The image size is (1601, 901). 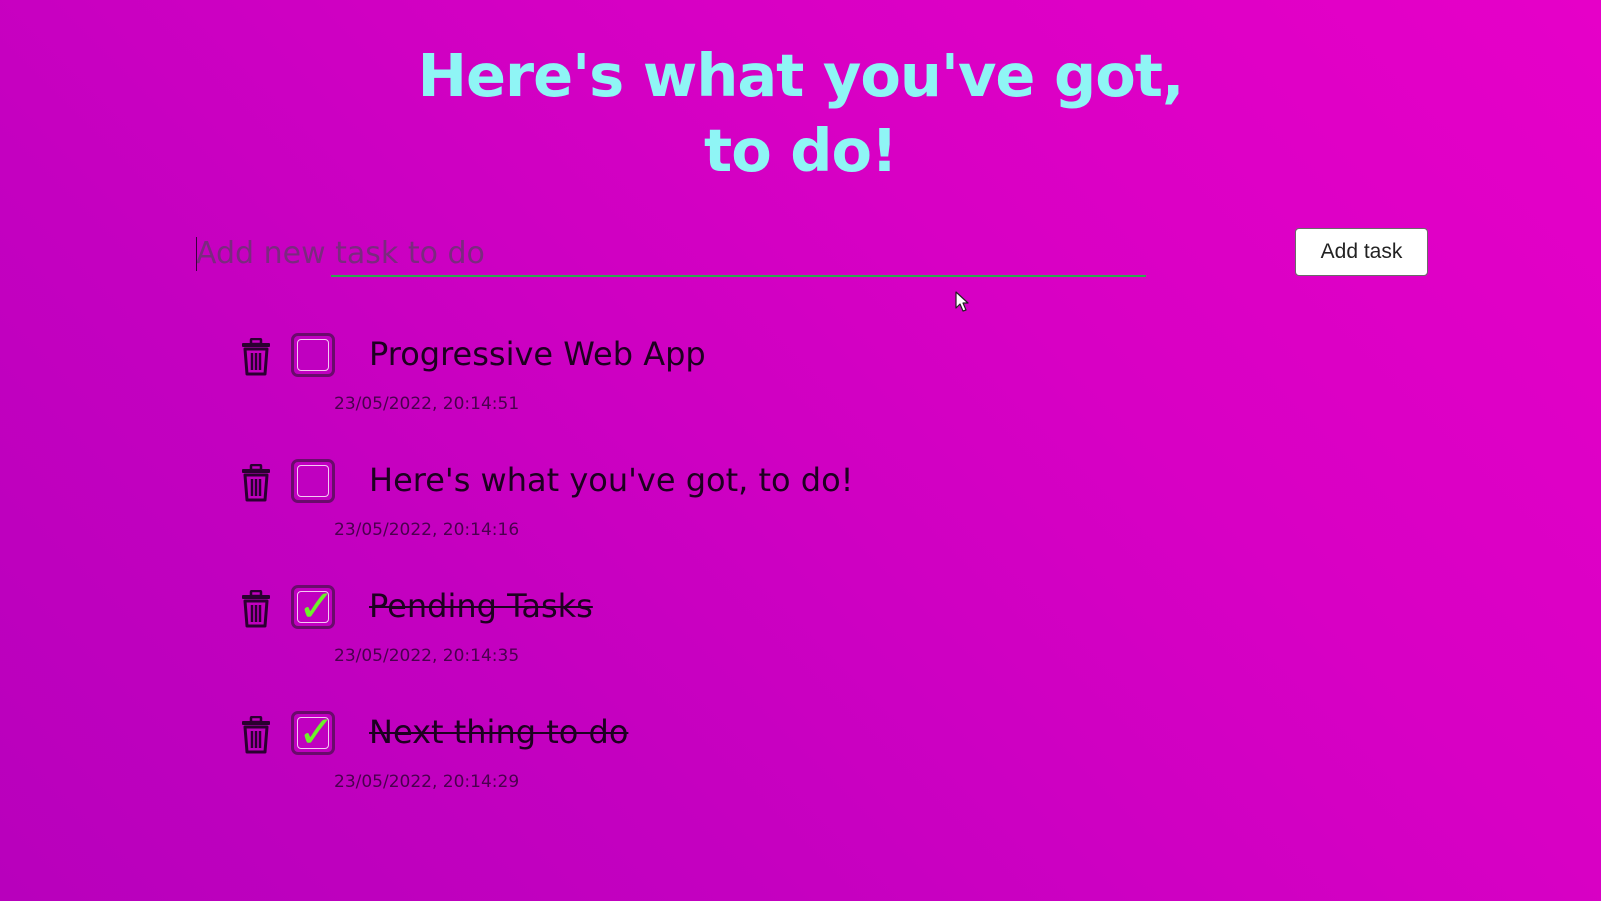 What do you see at coordinates (611, 480) in the screenshot?
I see `task-text: Here's what you've got, to do!` at bounding box center [611, 480].